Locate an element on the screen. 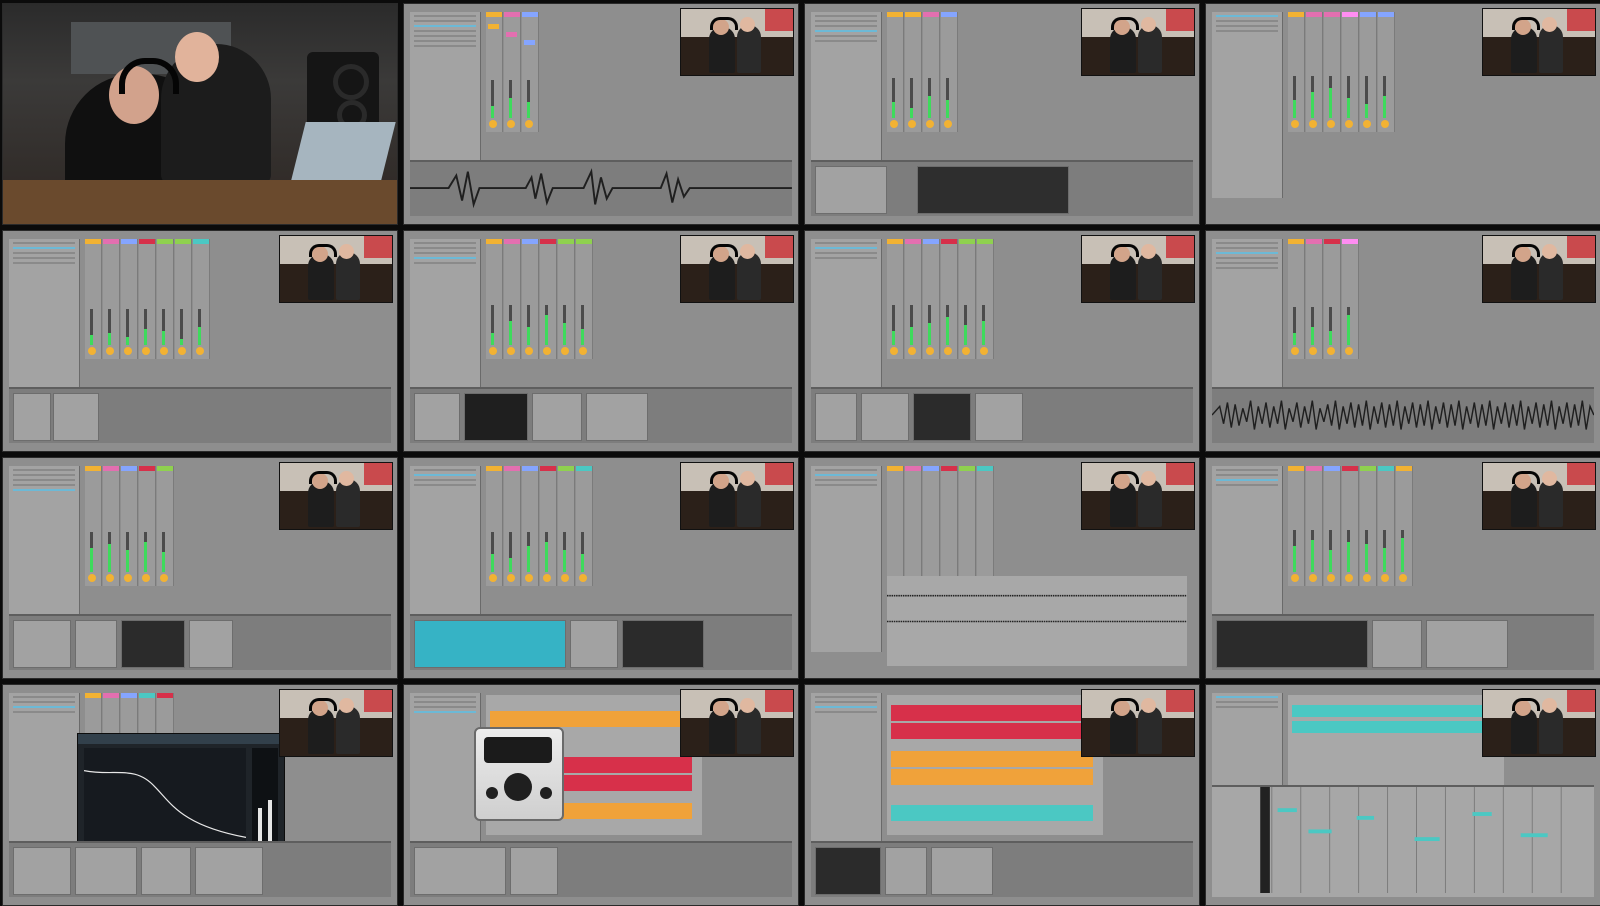 The width and height of the screenshot is (1600, 906). thumbnail-ableton-clip-editor is located at coordinates (1002, 114).